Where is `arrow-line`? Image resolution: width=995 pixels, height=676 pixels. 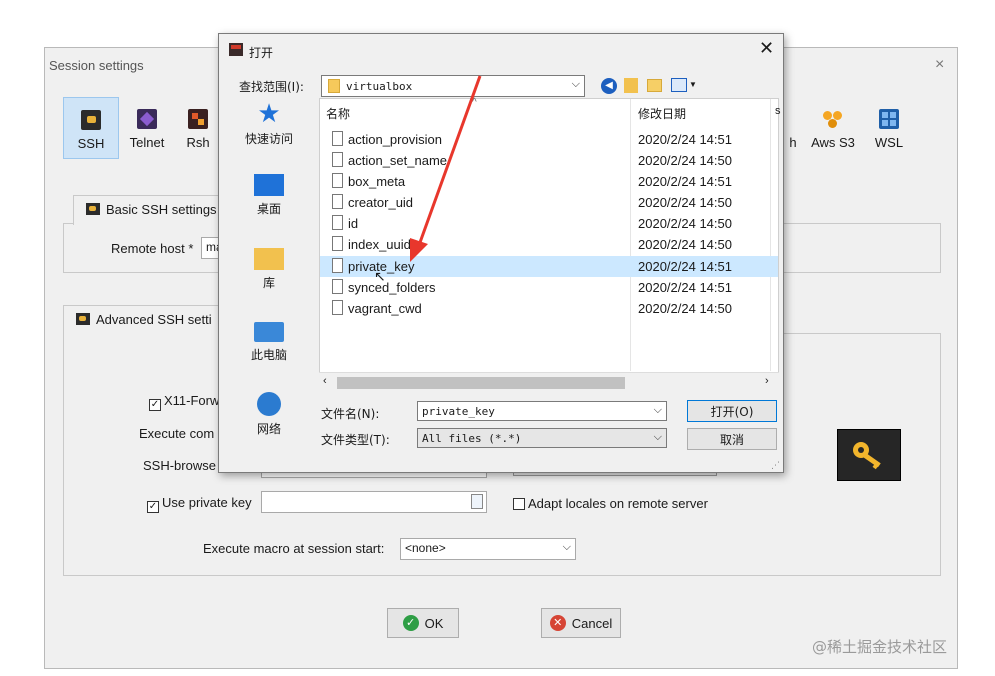
arrow-line is located at coordinates (449, 162).